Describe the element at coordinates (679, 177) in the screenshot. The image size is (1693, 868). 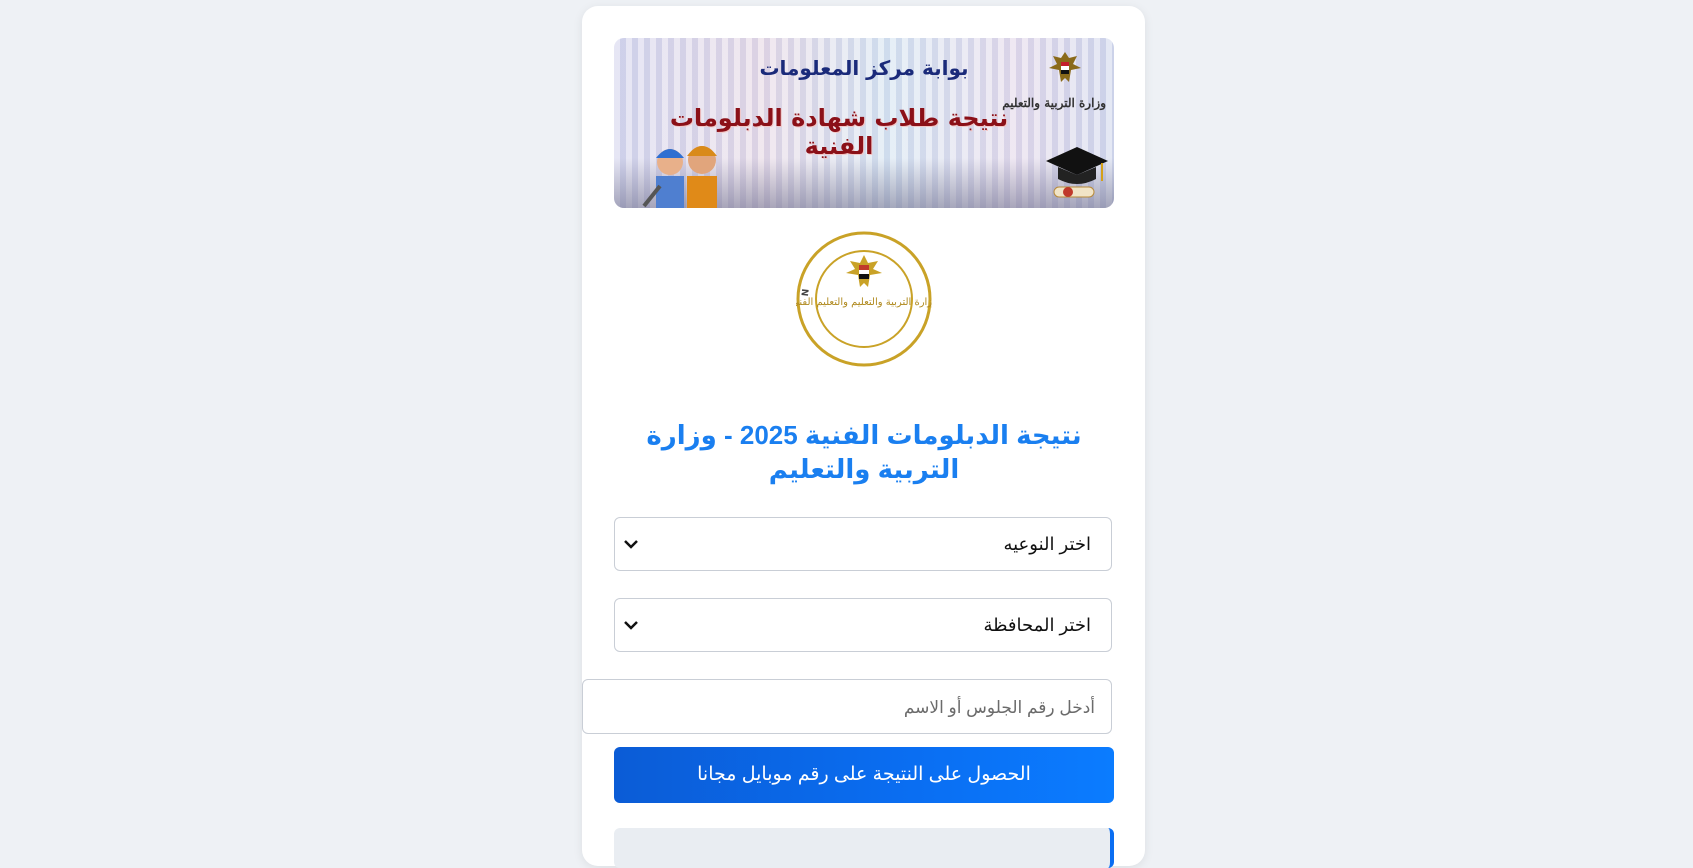
I see `workers-illustration-icon` at that location.